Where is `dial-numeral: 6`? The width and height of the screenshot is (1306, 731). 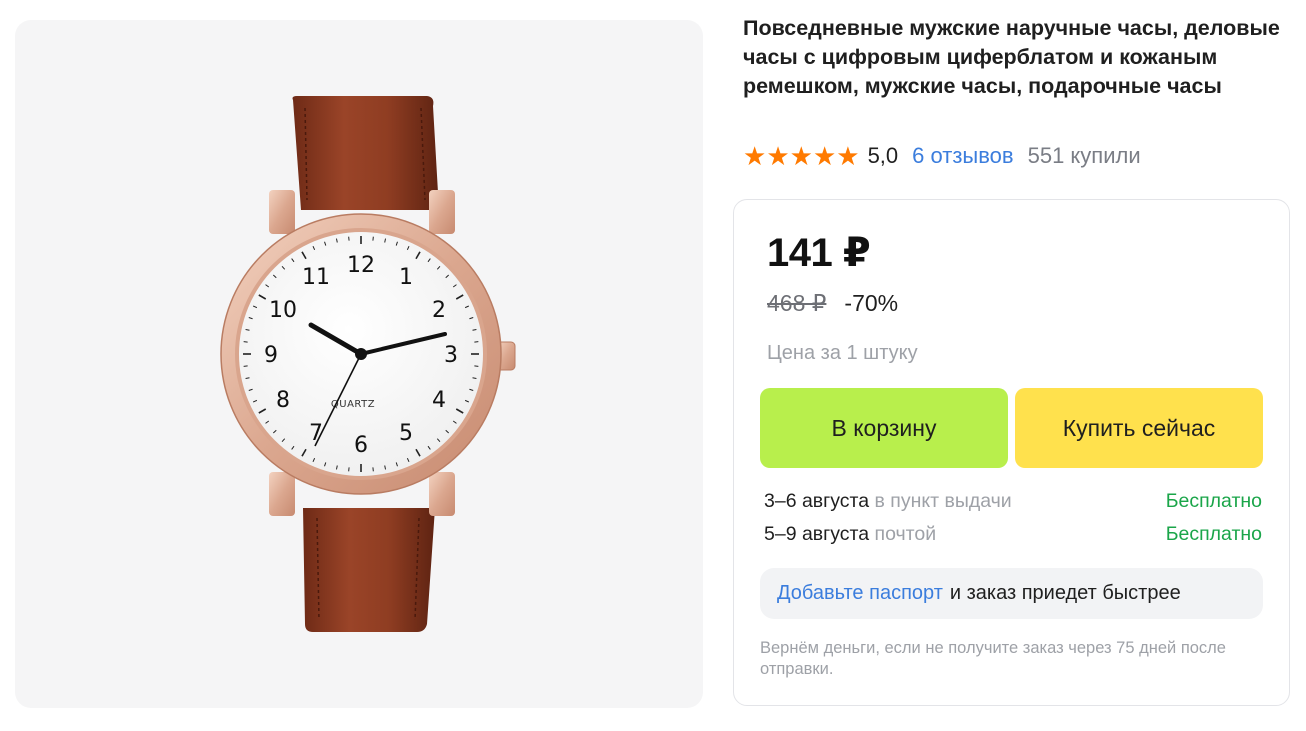 dial-numeral: 6 is located at coordinates (361, 445).